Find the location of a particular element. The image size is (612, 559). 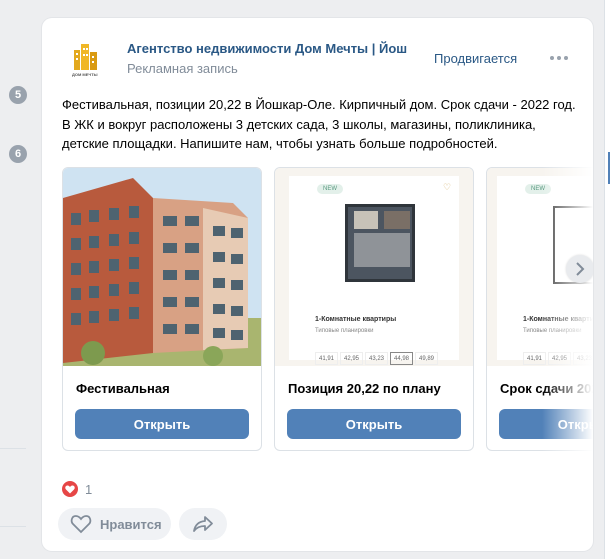

ad-label: Рекламная запись is located at coordinates (182, 68).